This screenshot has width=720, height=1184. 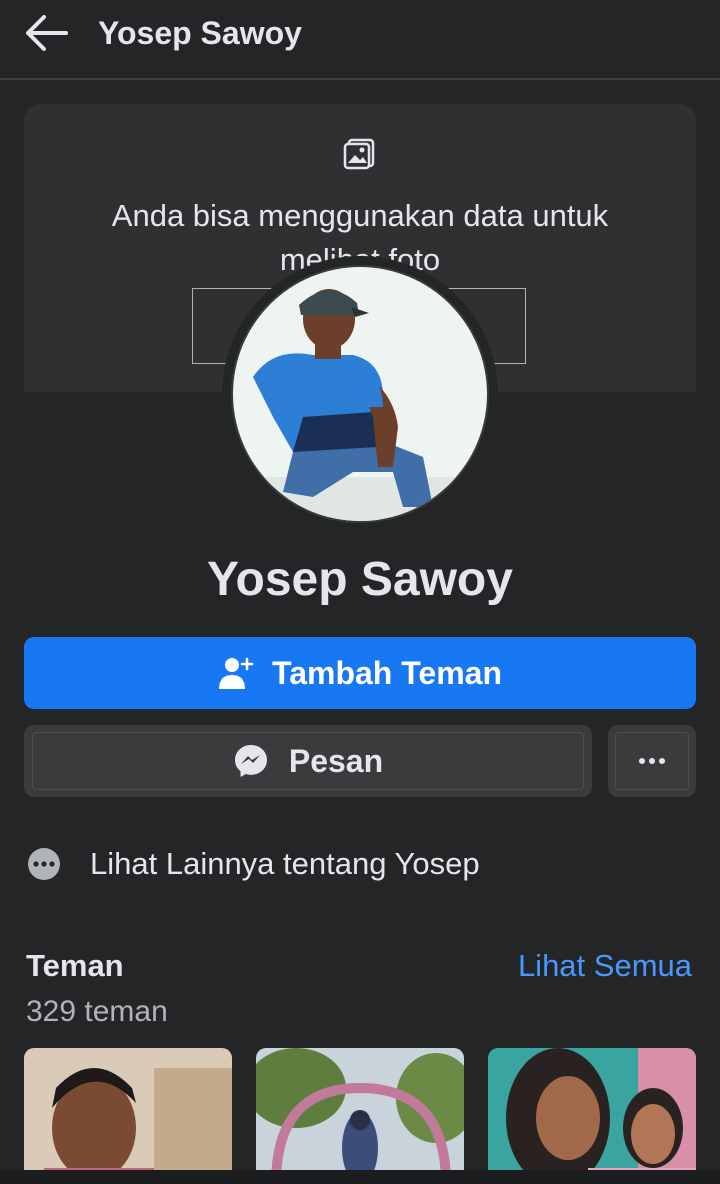 What do you see at coordinates (336, 760) in the screenshot?
I see `message-label: Pesan` at bounding box center [336, 760].